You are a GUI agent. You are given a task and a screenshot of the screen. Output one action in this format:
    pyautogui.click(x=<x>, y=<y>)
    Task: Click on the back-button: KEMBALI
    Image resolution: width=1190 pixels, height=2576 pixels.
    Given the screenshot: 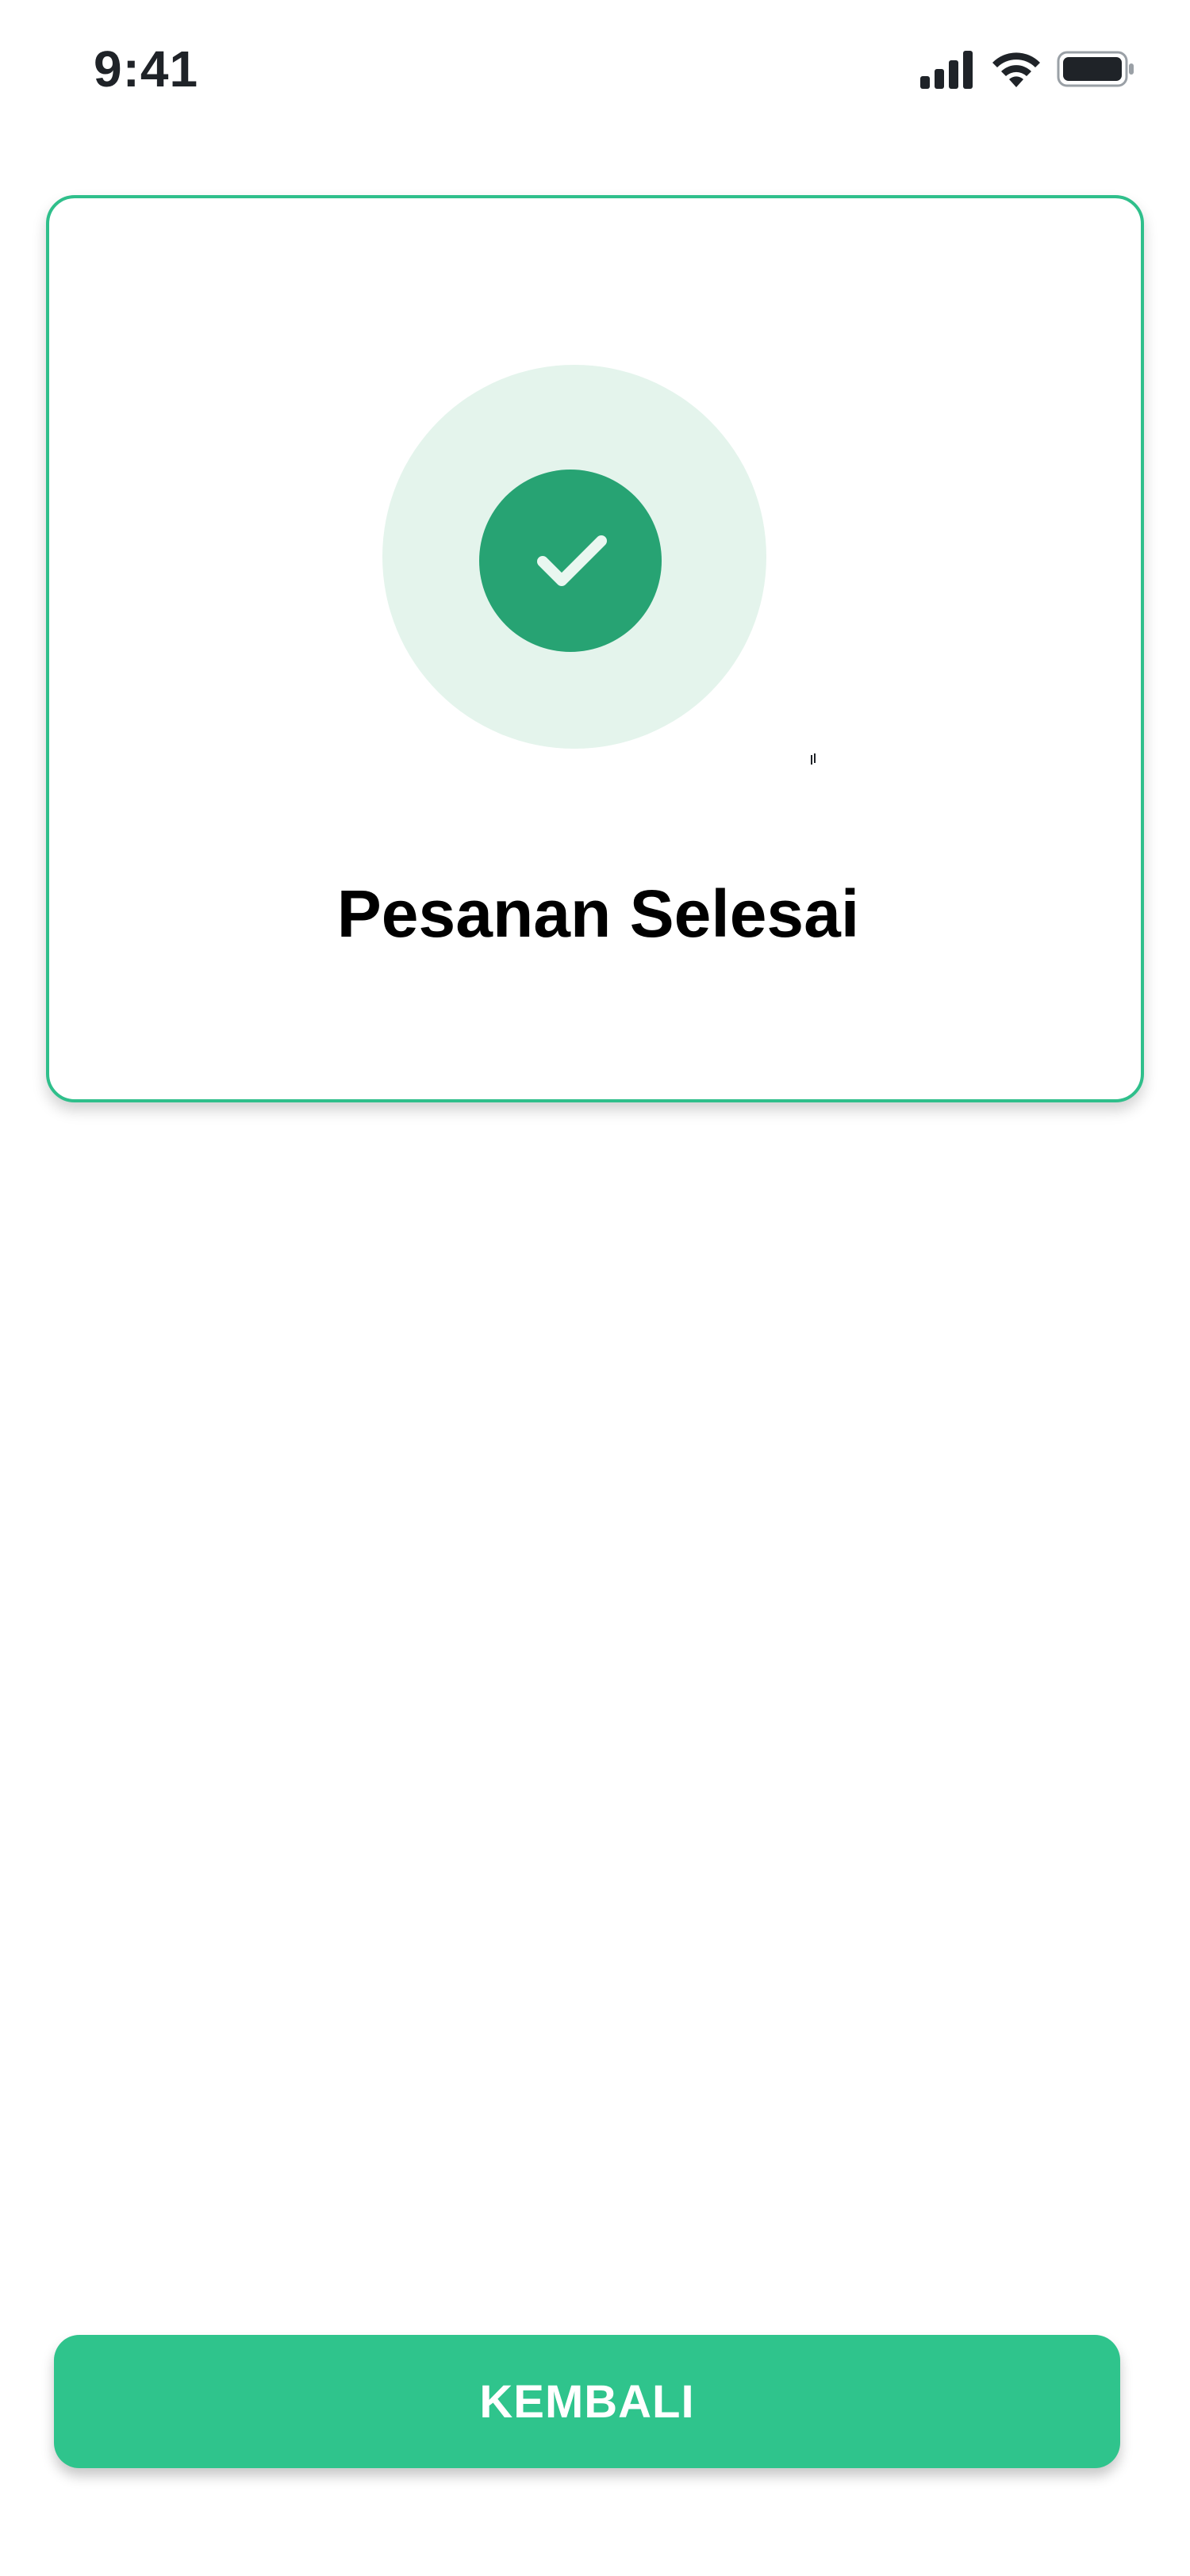 What is the action you would take?
    pyautogui.click(x=587, y=2402)
    